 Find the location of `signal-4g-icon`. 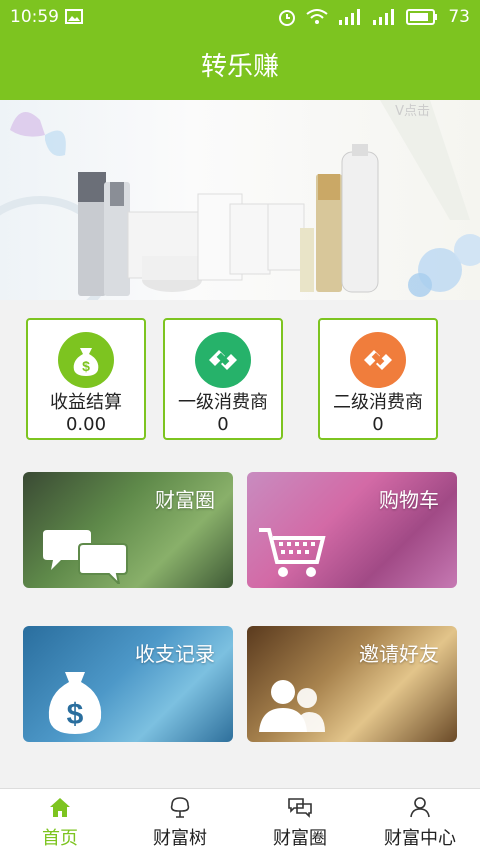

signal-4g-icon is located at coordinates (384, 17).